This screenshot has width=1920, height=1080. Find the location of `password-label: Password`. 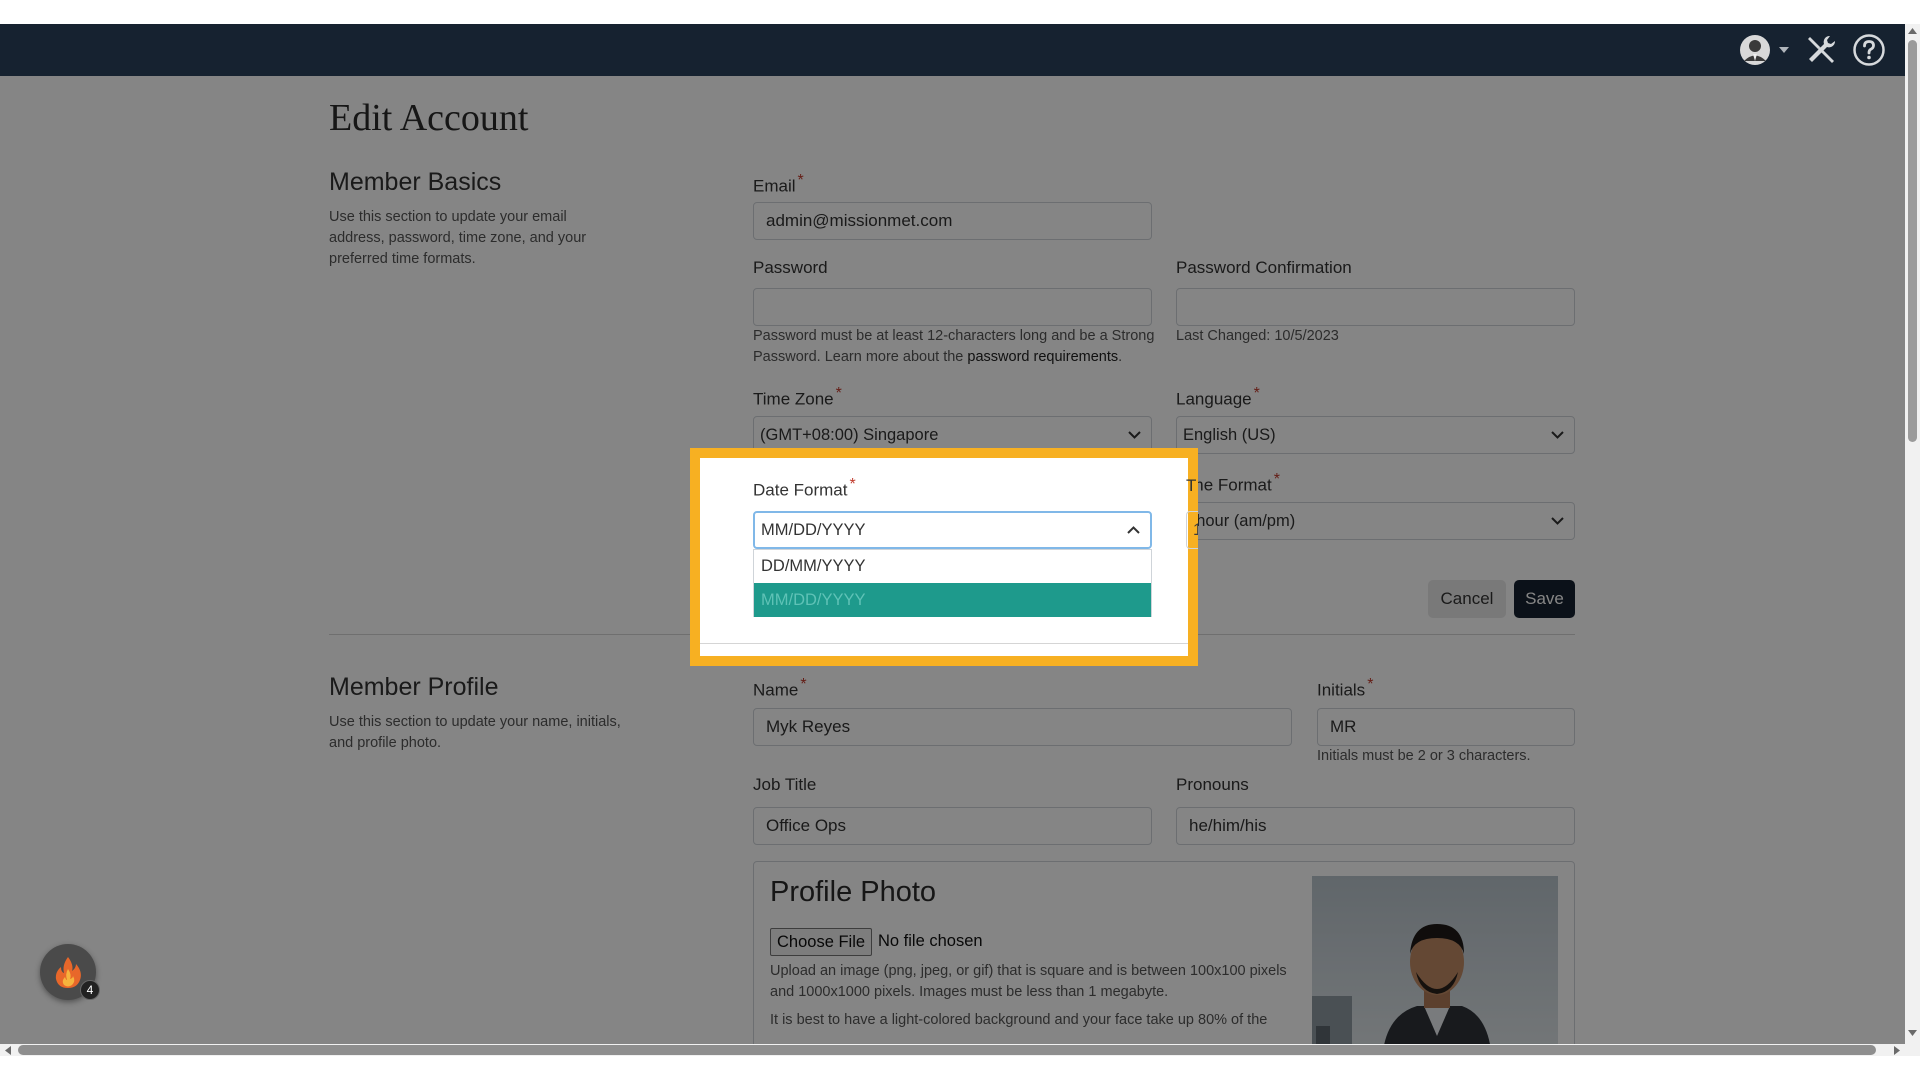

password-label: Password is located at coordinates (790, 267).